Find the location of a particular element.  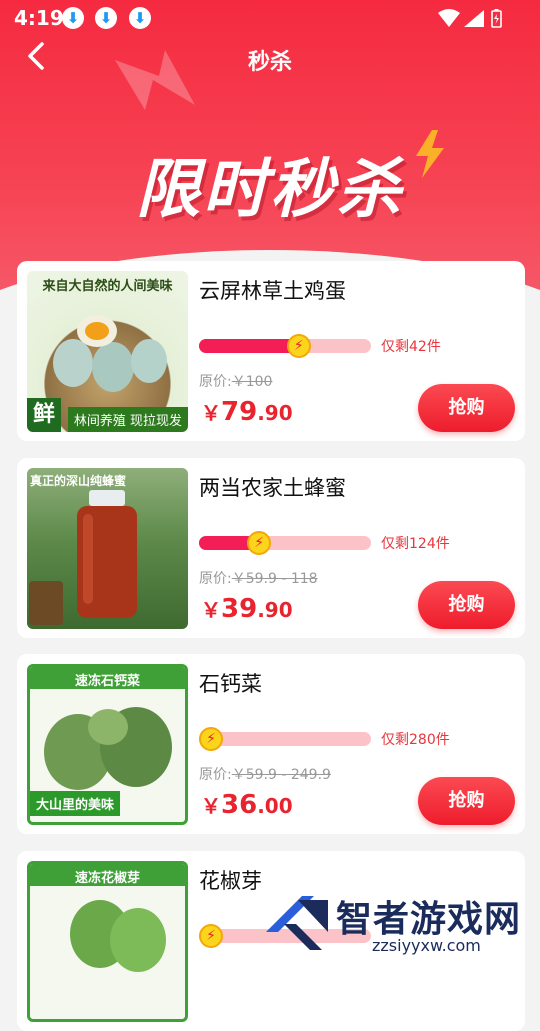

image-caption: 速冻石钙菜 is located at coordinates (107, 681).